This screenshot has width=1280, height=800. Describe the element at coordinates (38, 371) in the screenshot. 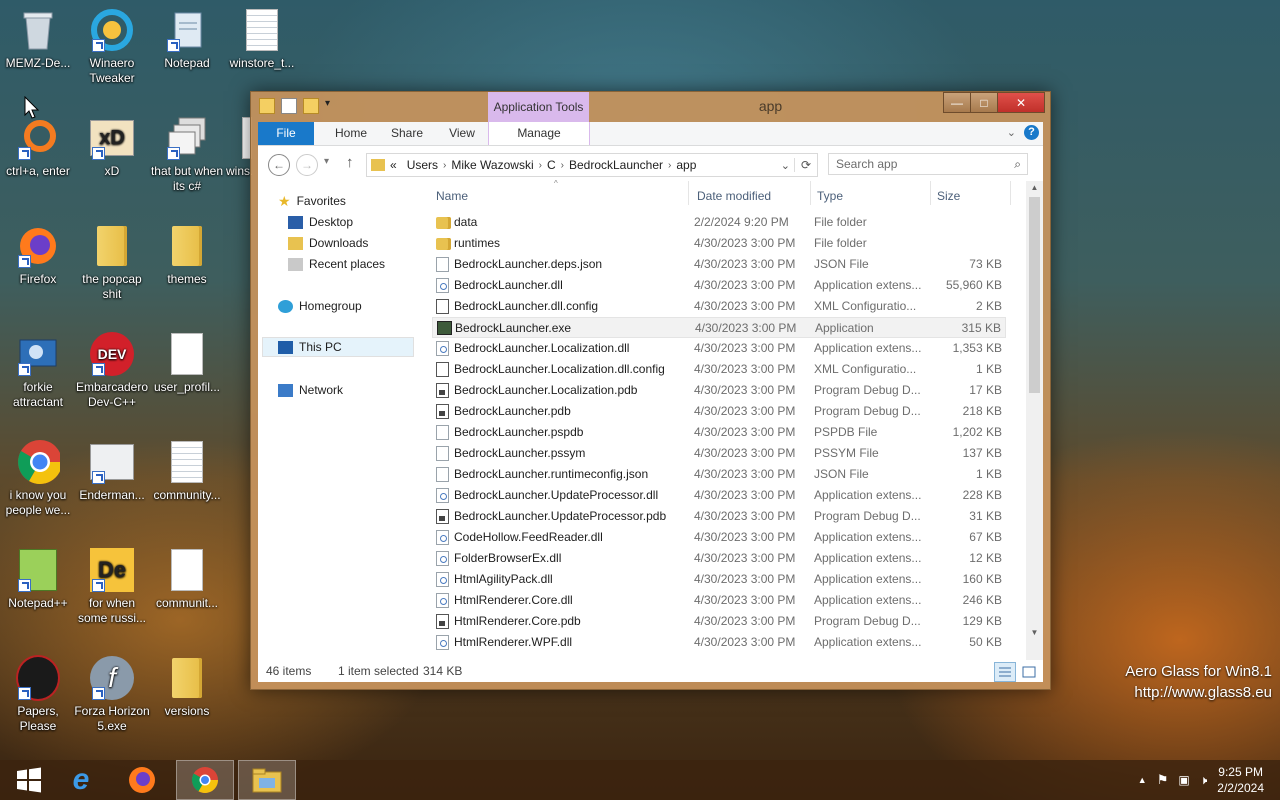

I see `desktop-icon-forkie: forkie attractant` at that location.